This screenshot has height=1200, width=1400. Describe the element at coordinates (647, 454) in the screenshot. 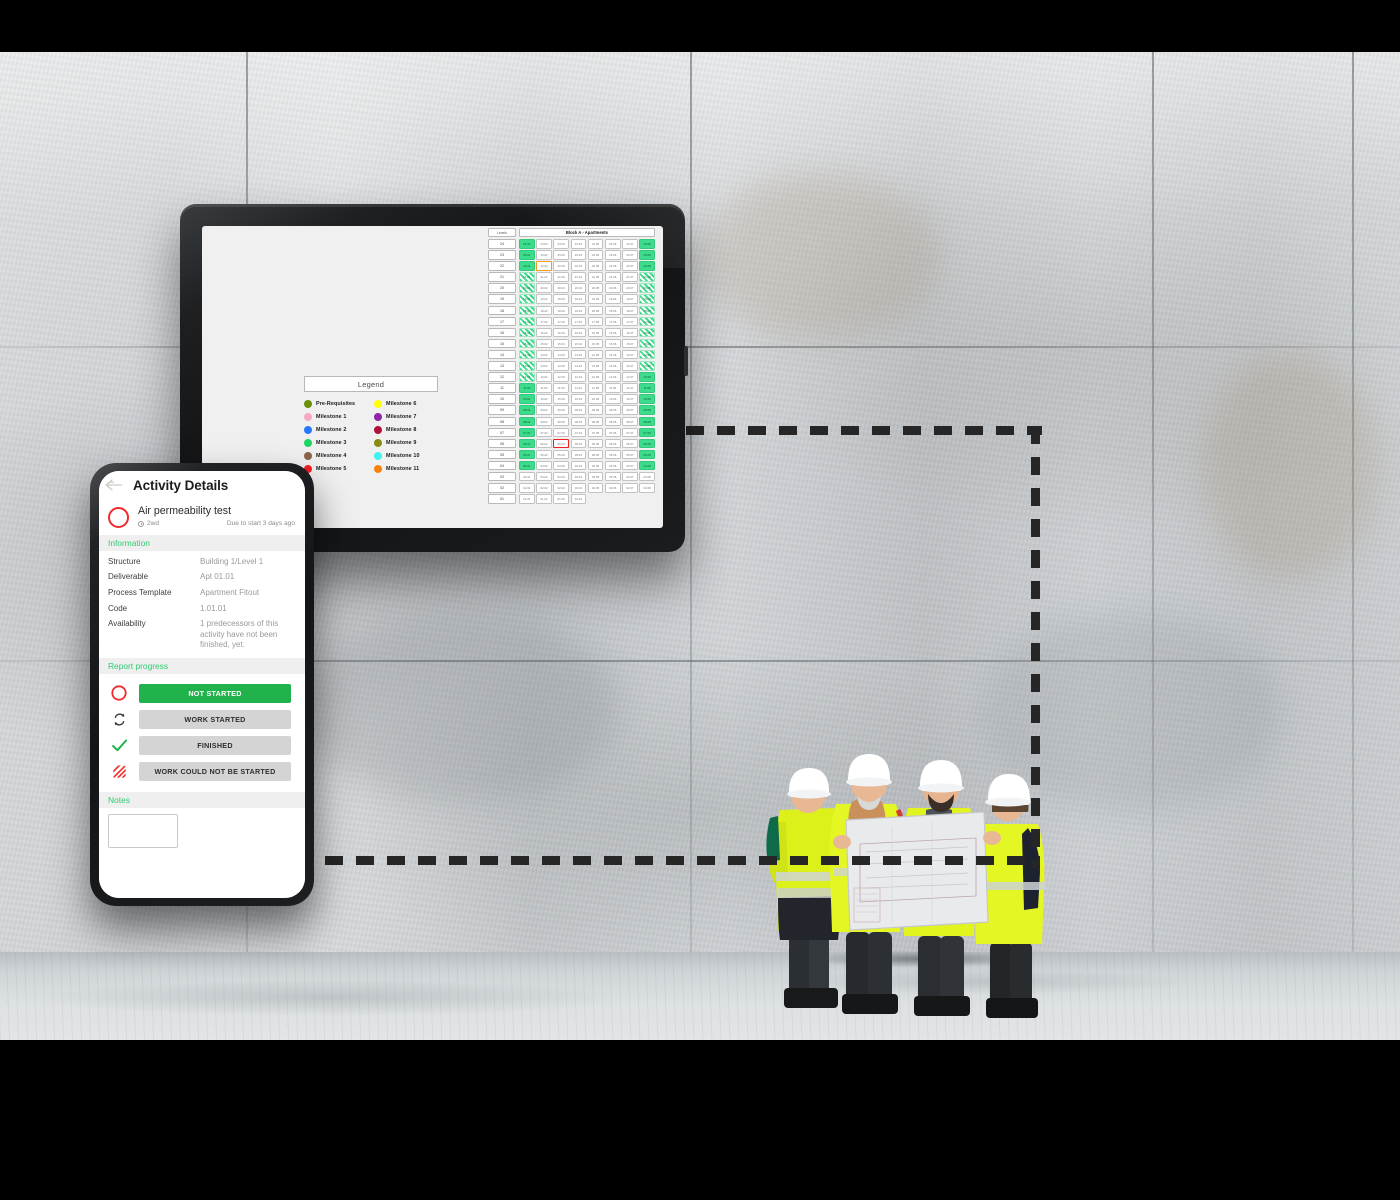

I see `matrix-cell: 05.08` at that location.